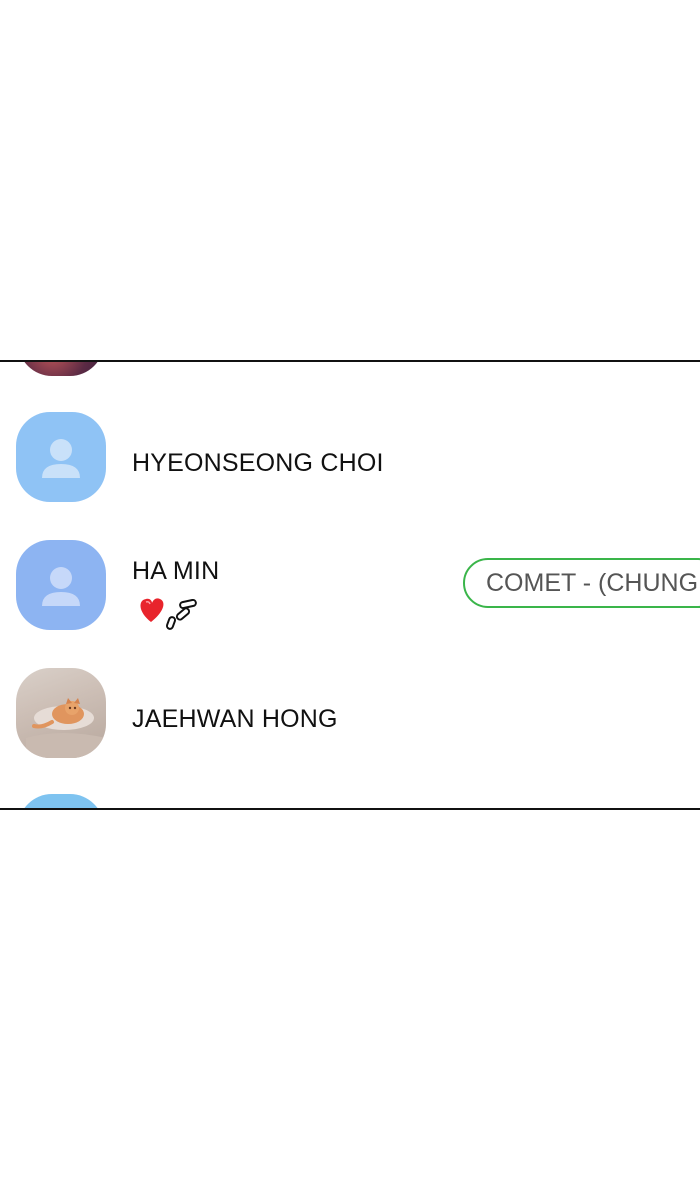  Describe the element at coordinates (176, 571) in the screenshot. I see `contact-name: HA MIN` at that location.